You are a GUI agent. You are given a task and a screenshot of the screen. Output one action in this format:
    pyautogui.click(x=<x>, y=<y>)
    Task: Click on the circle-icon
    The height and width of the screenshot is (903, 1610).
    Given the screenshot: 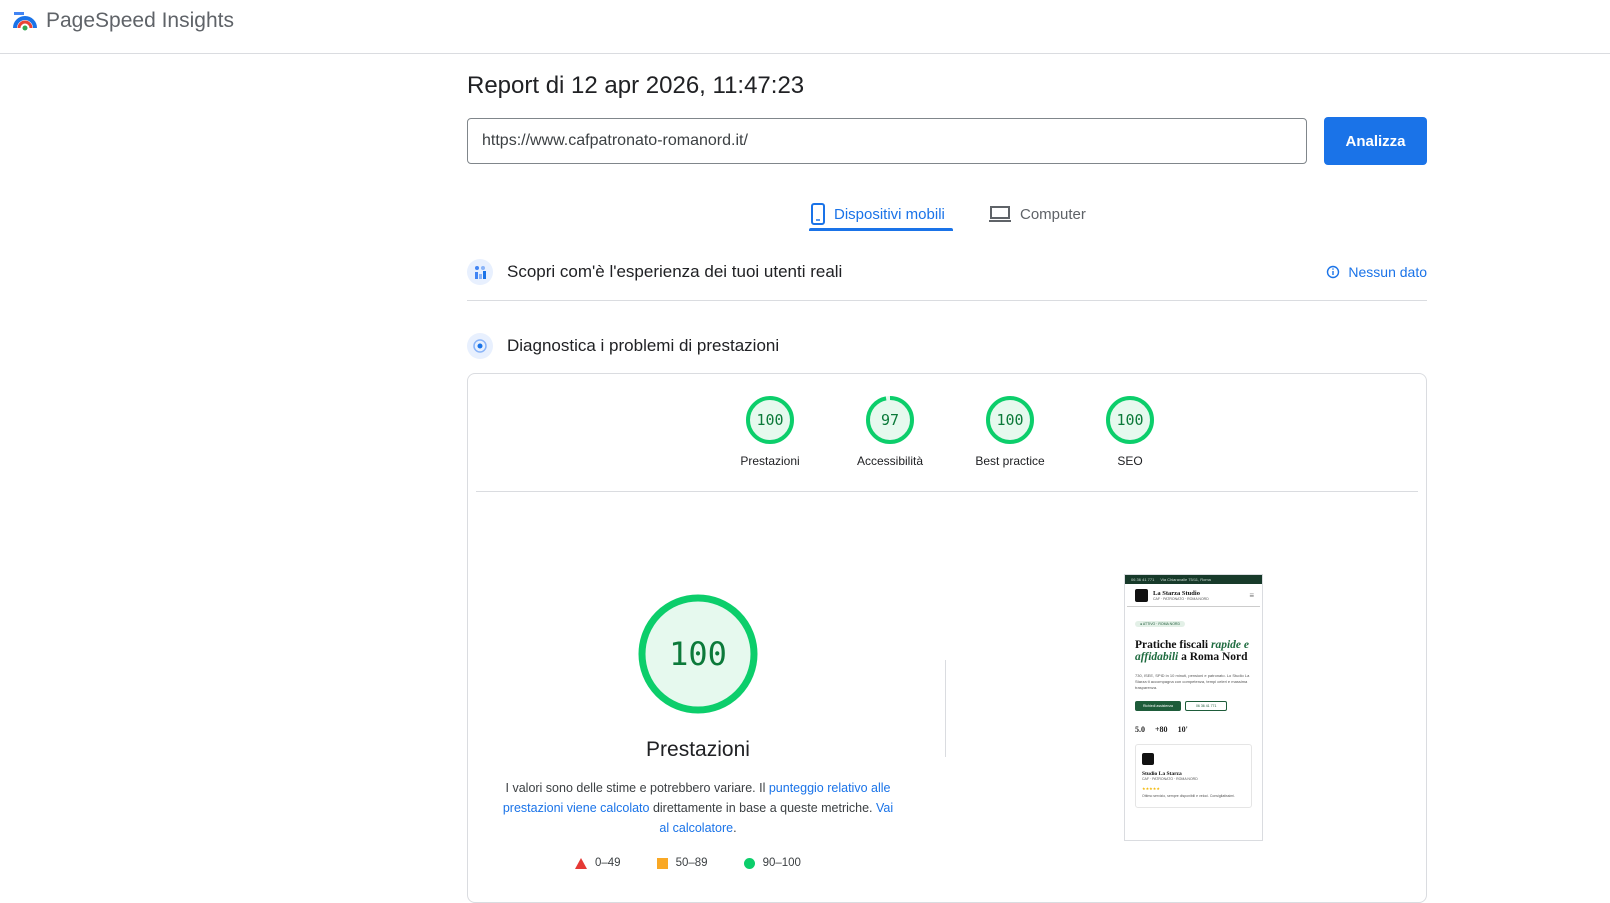 What is the action you would take?
    pyautogui.click(x=749, y=863)
    